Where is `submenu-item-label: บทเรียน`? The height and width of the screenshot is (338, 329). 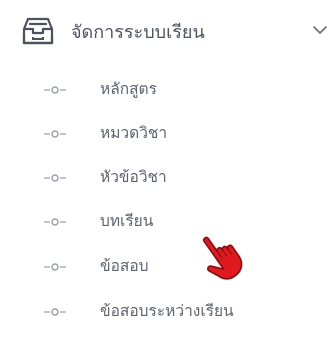
submenu-item-label: บทเรียน is located at coordinates (127, 221).